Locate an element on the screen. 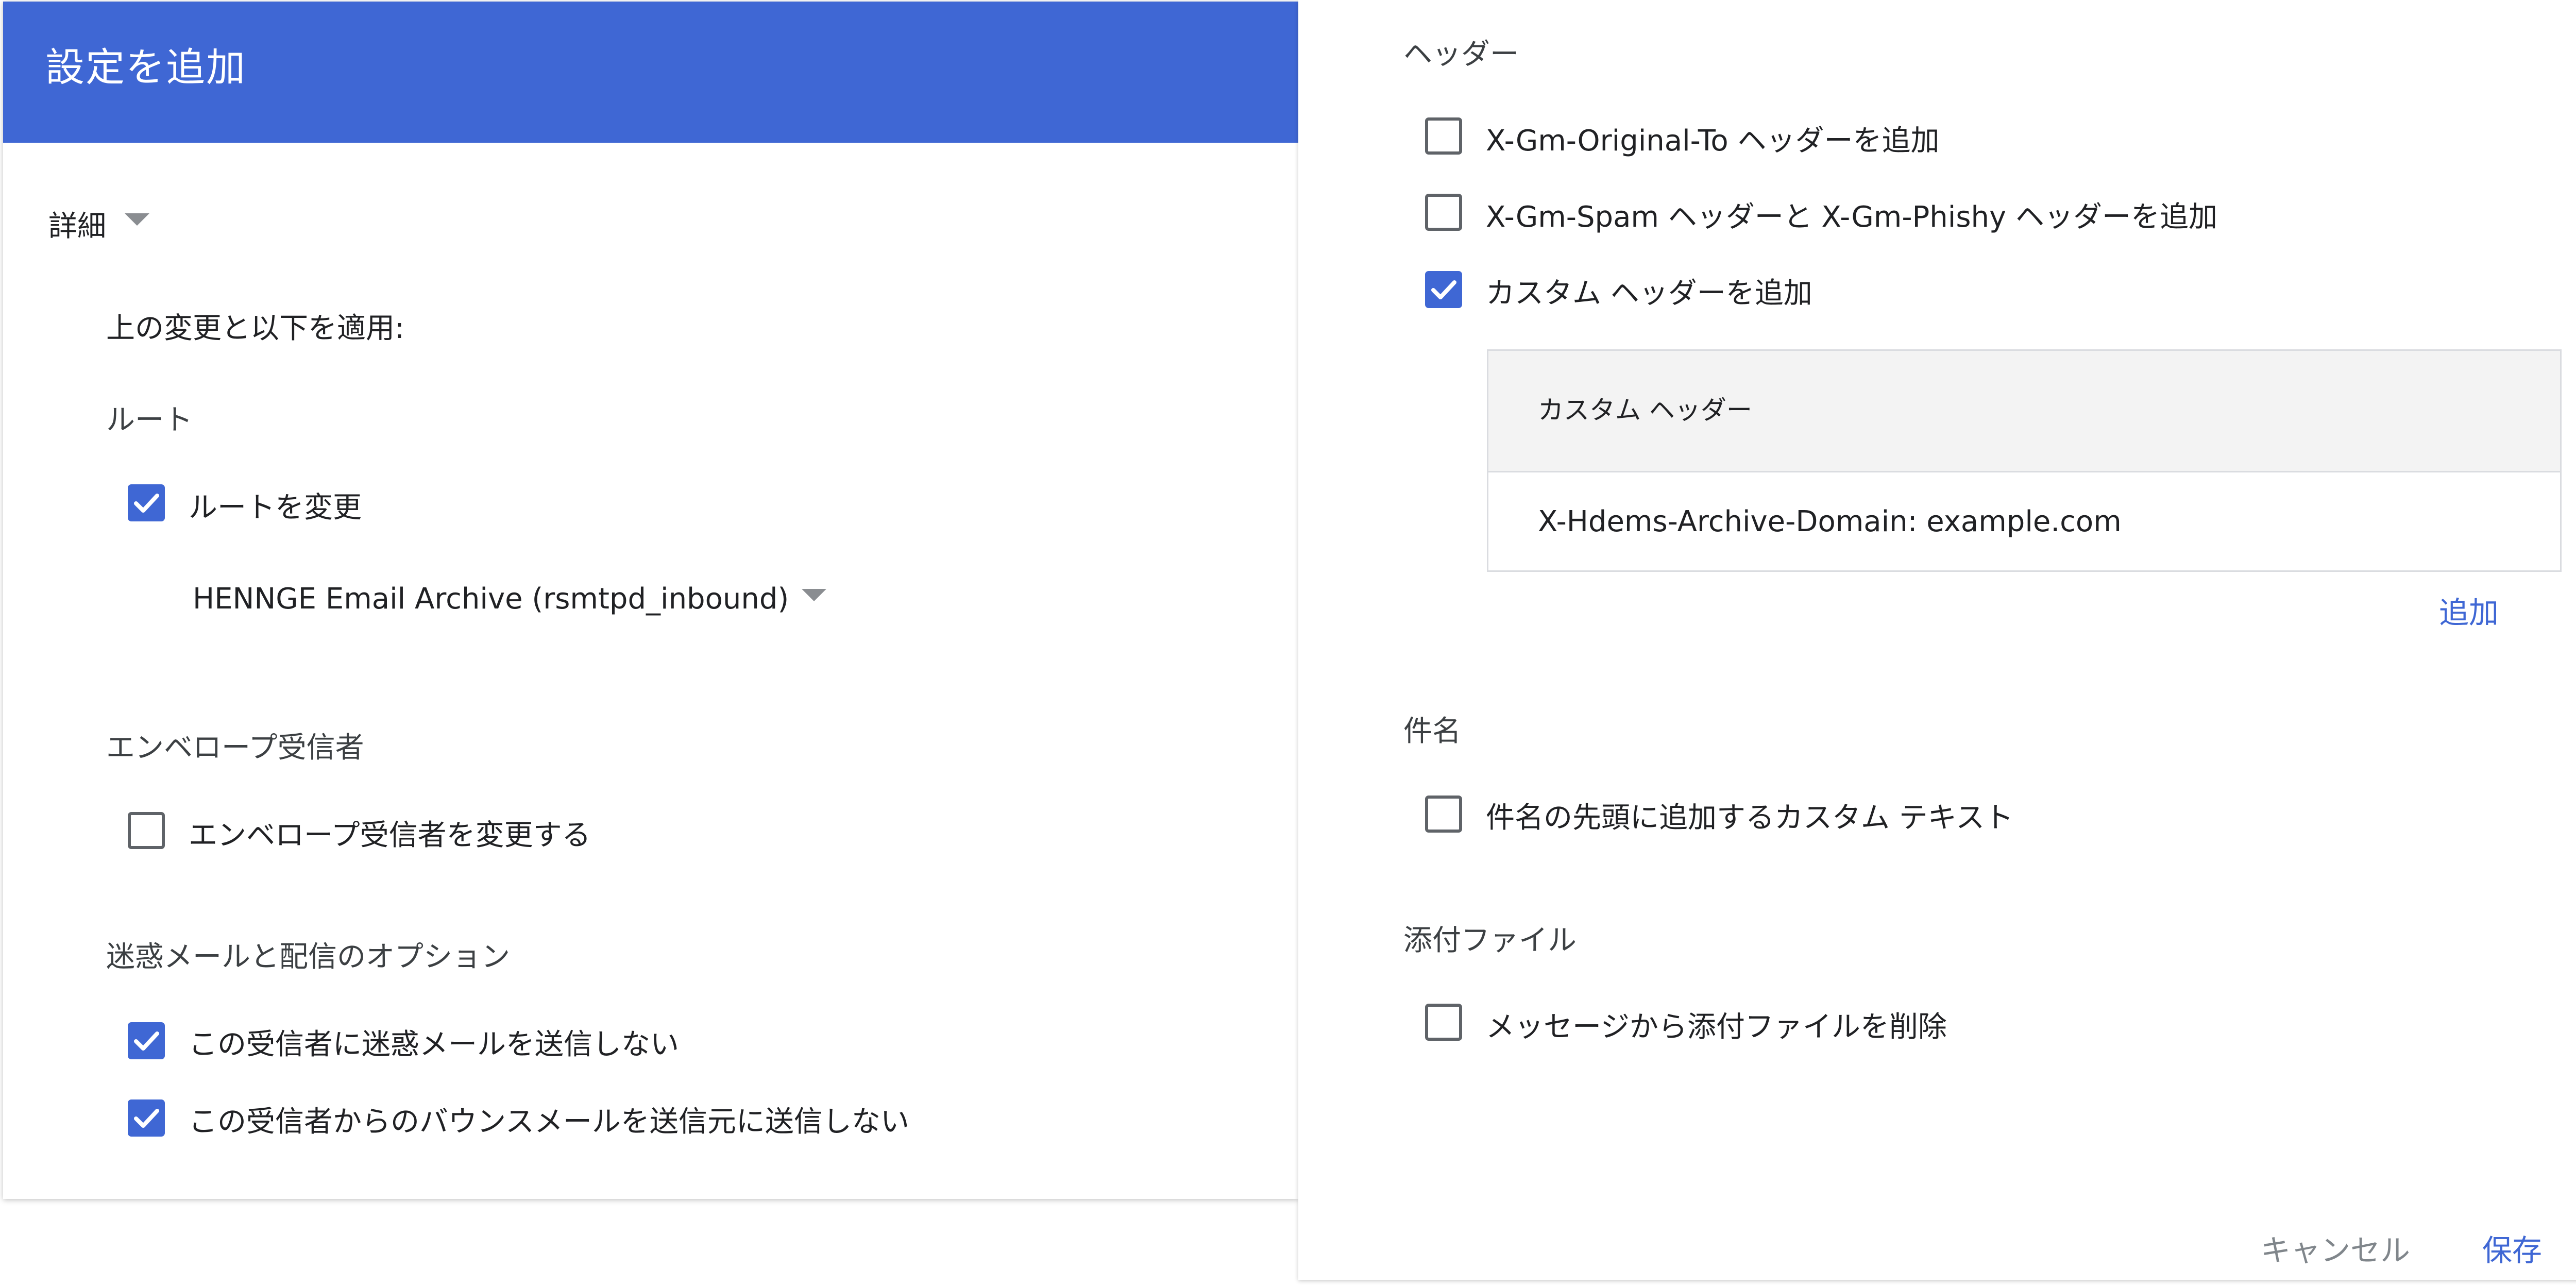 Image resolution: width=2576 pixels, height=1286 pixels. attachments-section-title: 添付ファイル is located at coordinates (1490, 940).